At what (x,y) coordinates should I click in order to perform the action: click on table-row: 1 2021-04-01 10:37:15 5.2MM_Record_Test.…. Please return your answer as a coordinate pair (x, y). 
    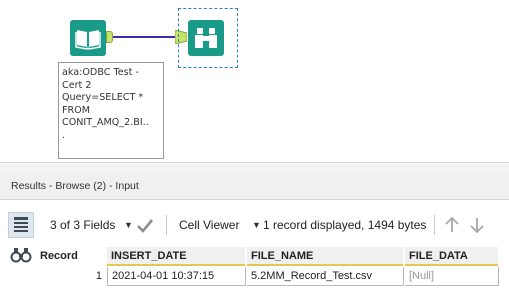
    Looking at the image, I should click on (272, 276).